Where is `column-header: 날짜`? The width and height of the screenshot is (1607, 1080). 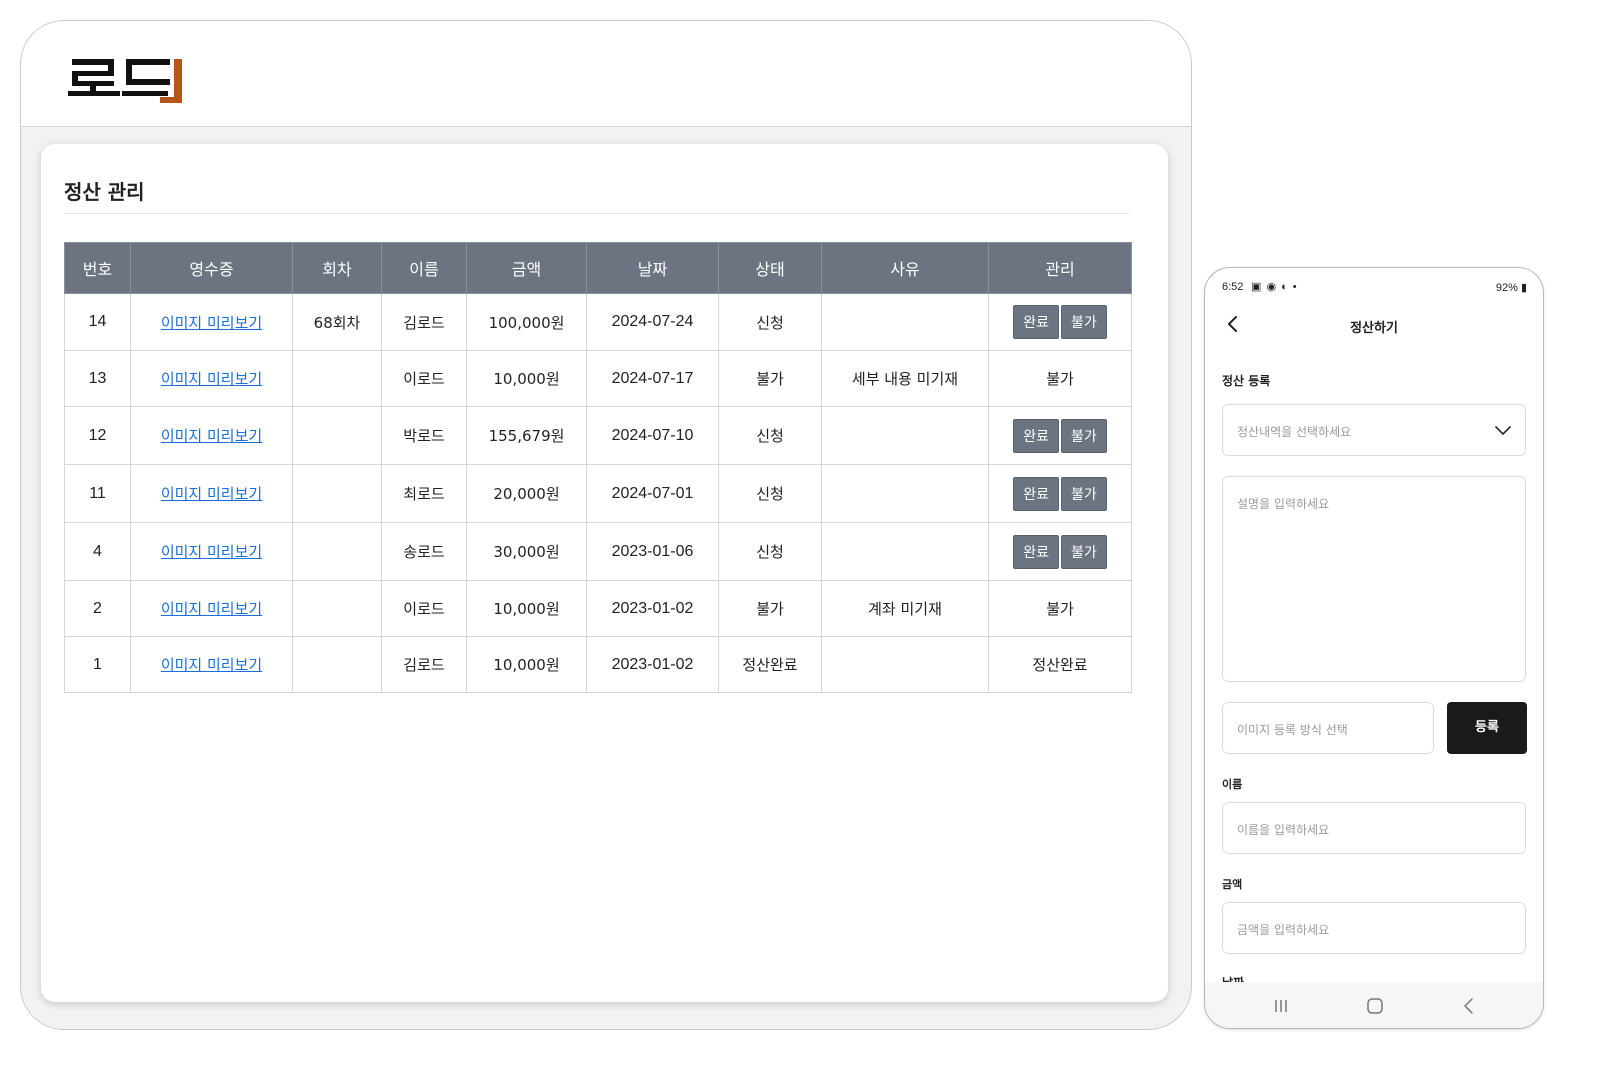
column-header: 날짜 is located at coordinates (652, 268).